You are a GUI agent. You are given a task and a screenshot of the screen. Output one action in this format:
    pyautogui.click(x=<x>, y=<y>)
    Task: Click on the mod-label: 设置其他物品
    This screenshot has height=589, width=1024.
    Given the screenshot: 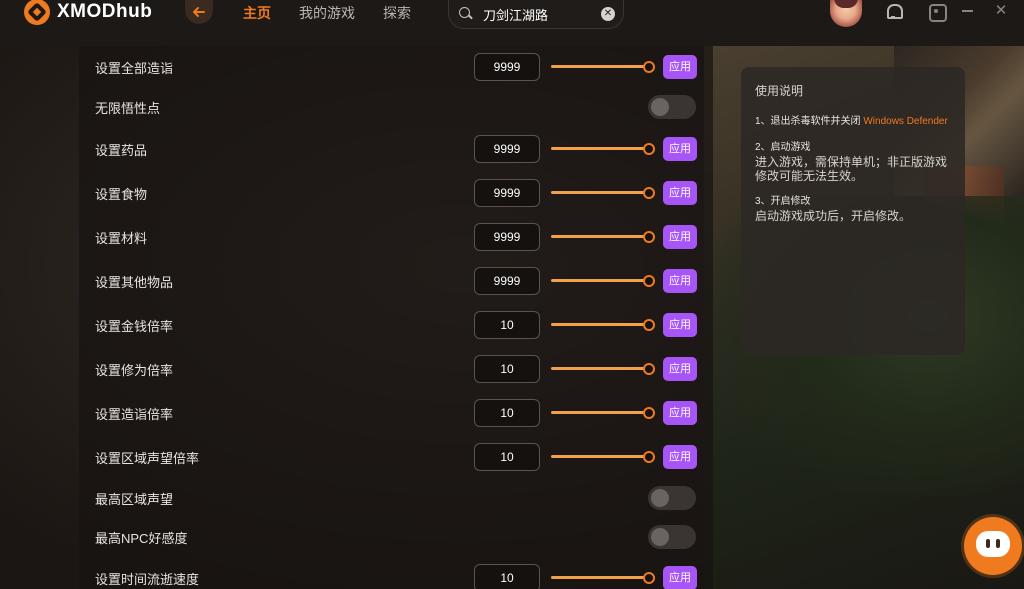 What is the action you would take?
    pyautogui.click(x=134, y=282)
    